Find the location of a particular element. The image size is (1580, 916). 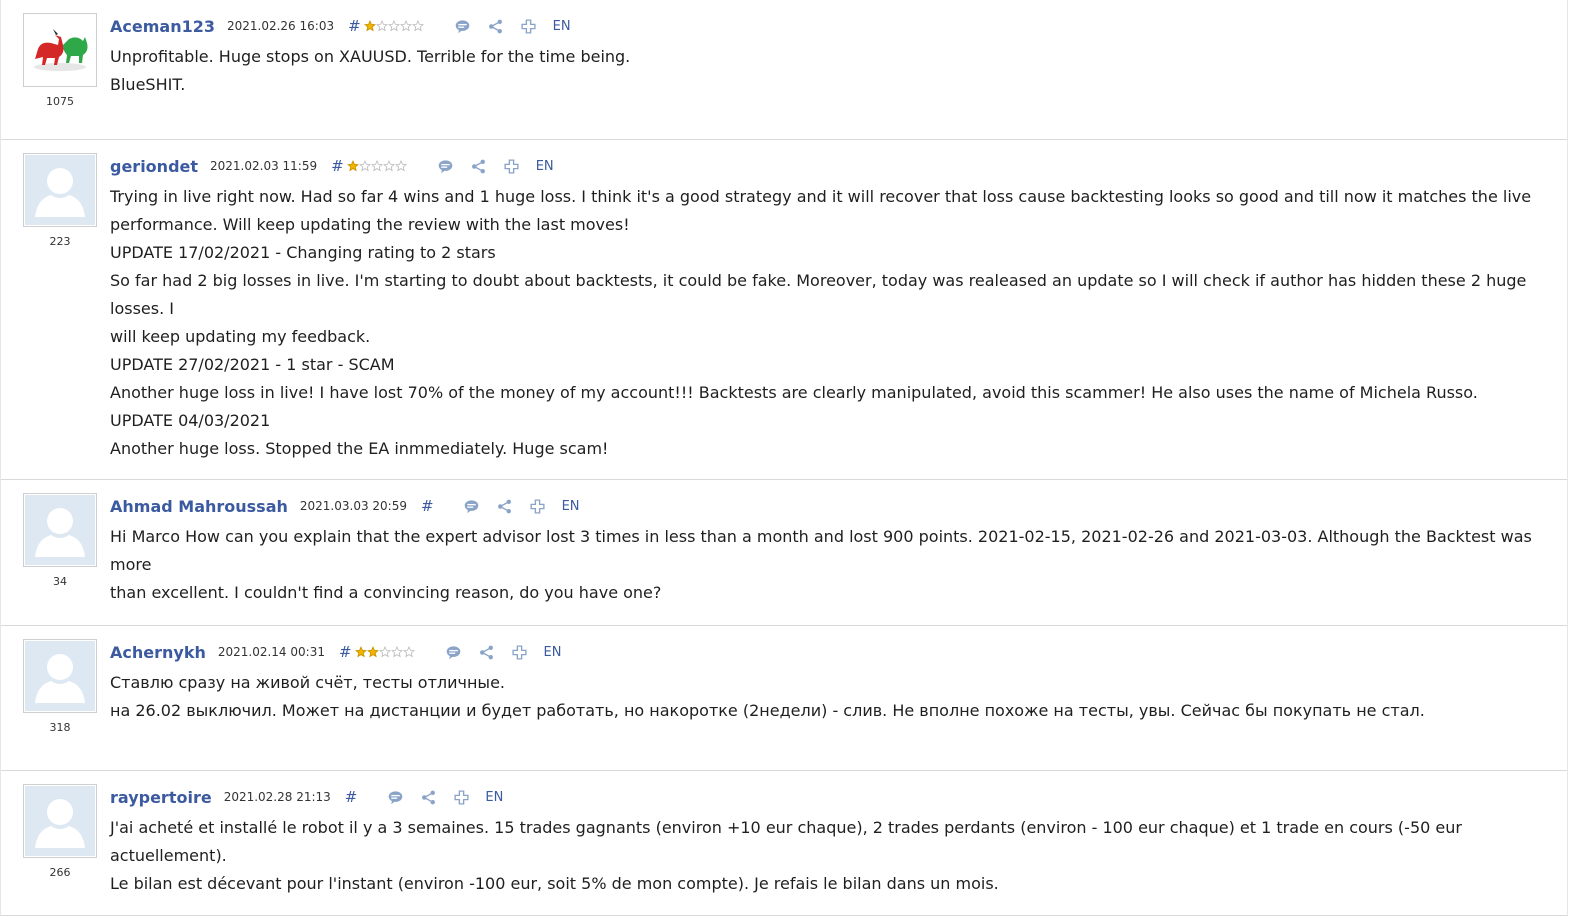

author-link: Achernykh is located at coordinates (158, 652).